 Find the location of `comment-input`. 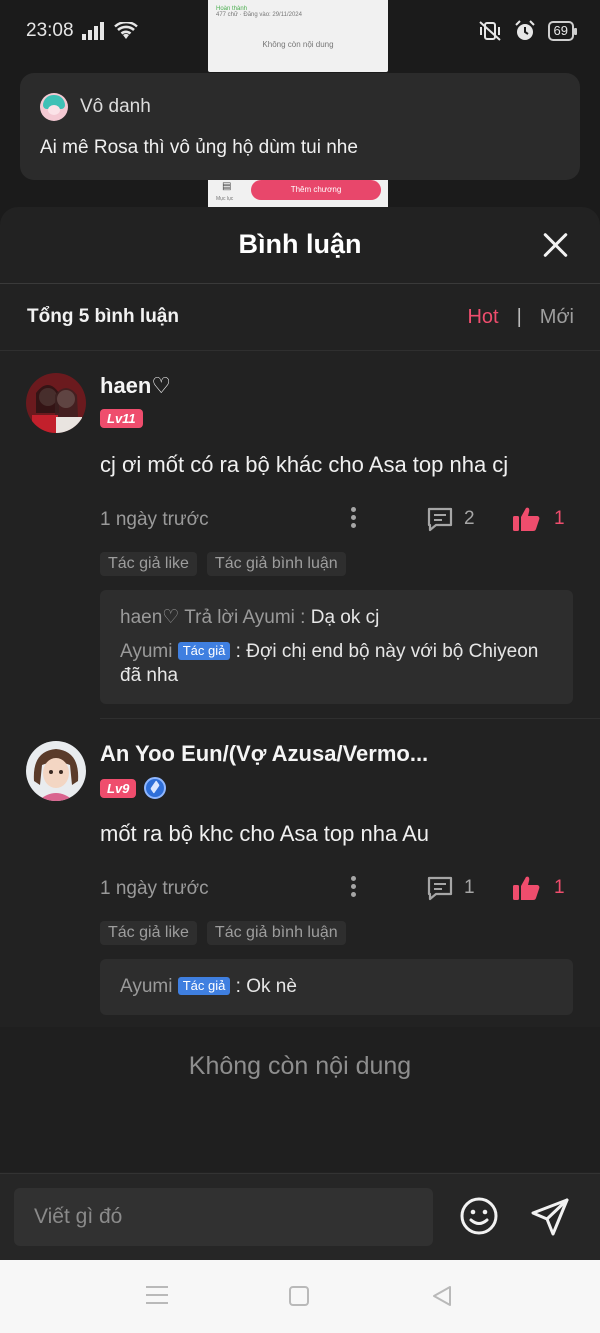

comment-input is located at coordinates (223, 1217).